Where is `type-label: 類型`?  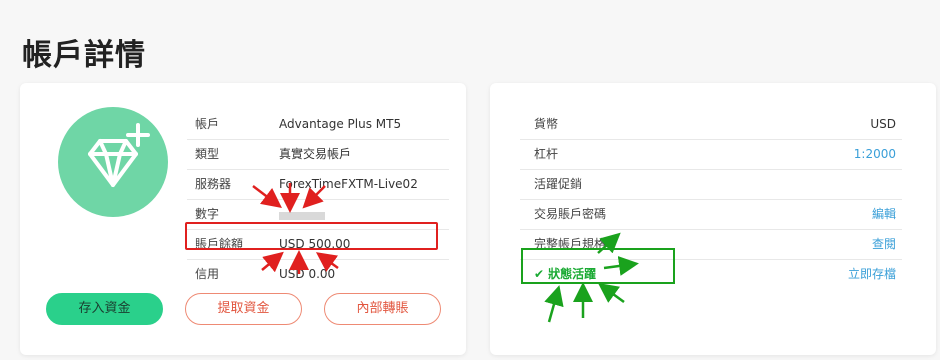
type-label: 類型 is located at coordinates (207, 154).